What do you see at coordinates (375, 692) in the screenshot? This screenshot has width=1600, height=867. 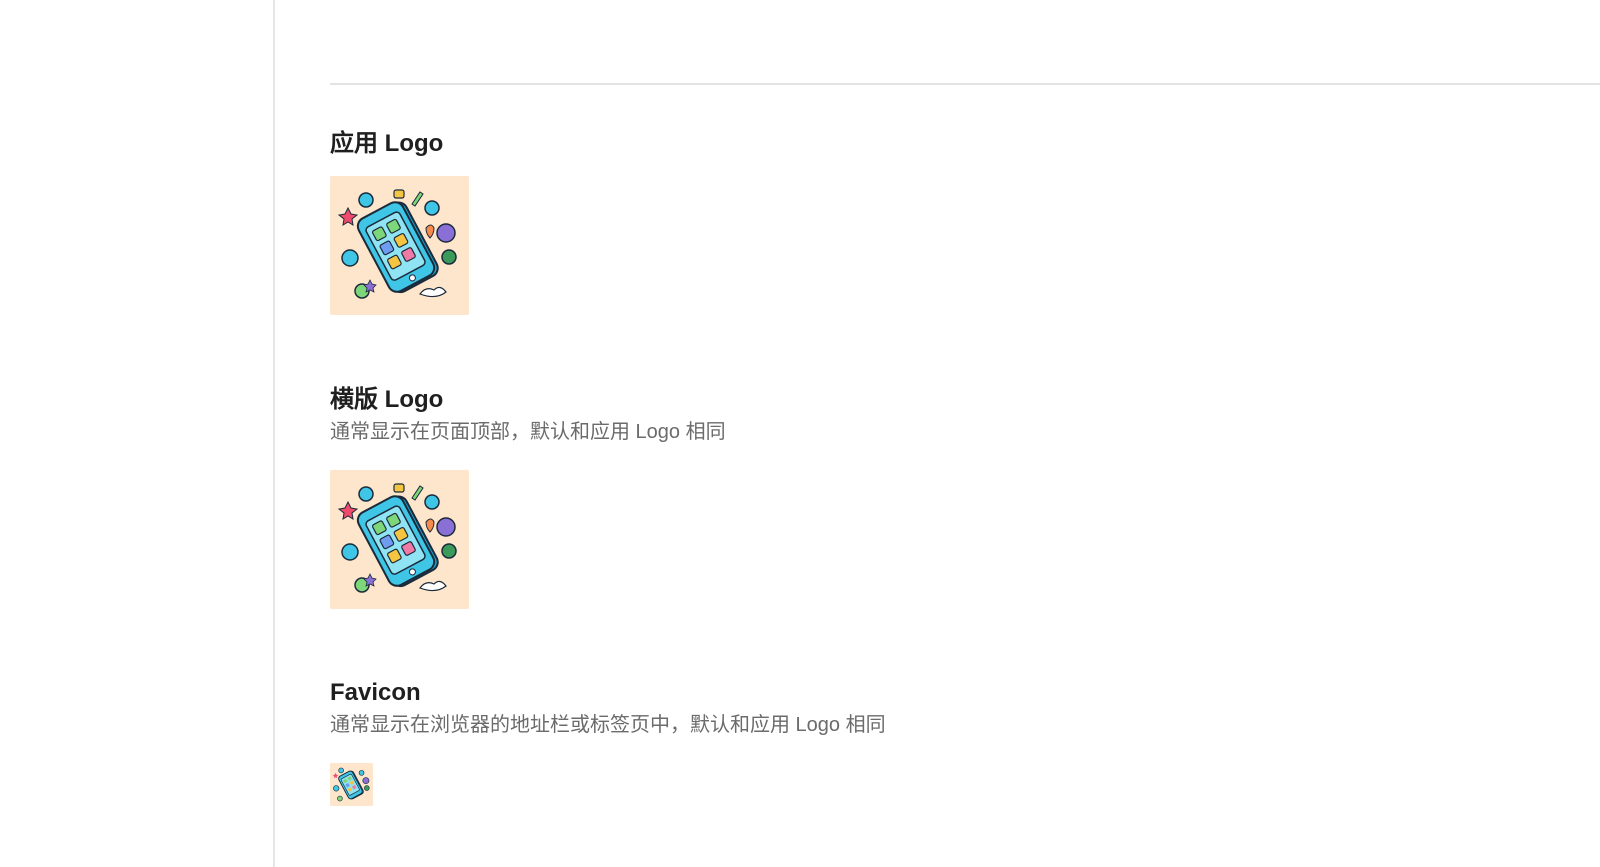 I see `favicon-title: Favicon` at bounding box center [375, 692].